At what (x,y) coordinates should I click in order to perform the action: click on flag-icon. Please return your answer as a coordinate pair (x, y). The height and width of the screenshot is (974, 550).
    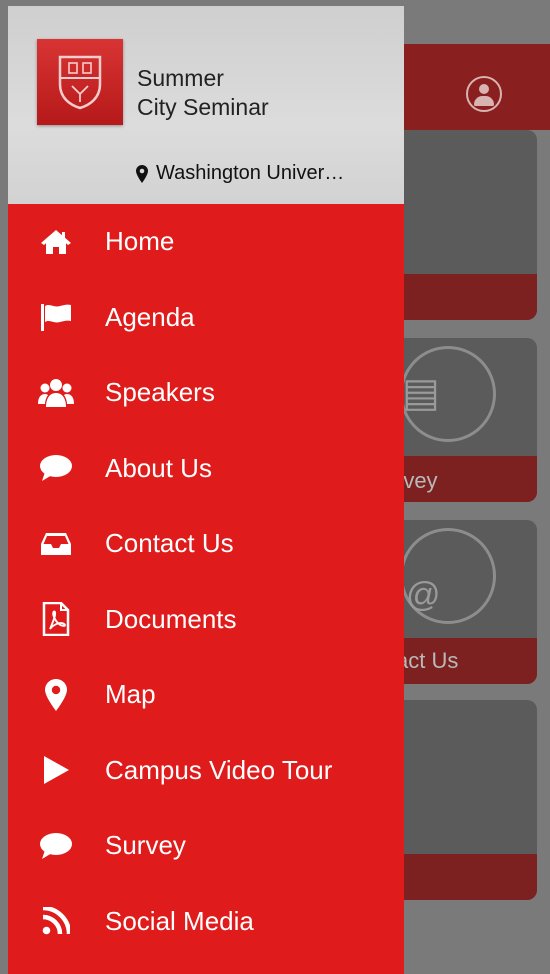
    Looking at the image, I should click on (56, 317).